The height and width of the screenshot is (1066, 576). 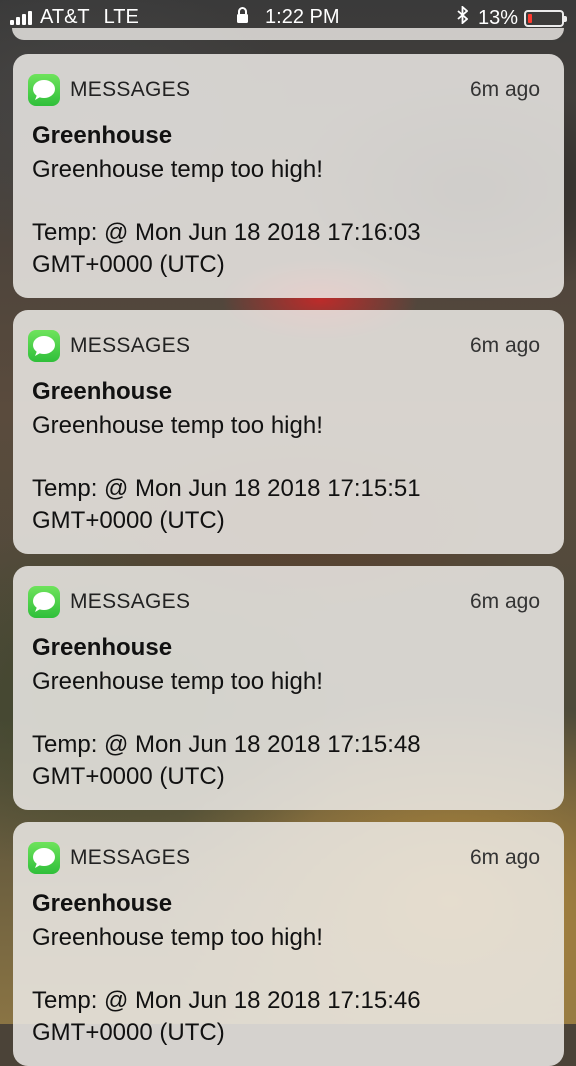 What do you see at coordinates (302, 17) in the screenshot?
I see `clock-time: 1:22 PM` at bounding box center [302, 17].